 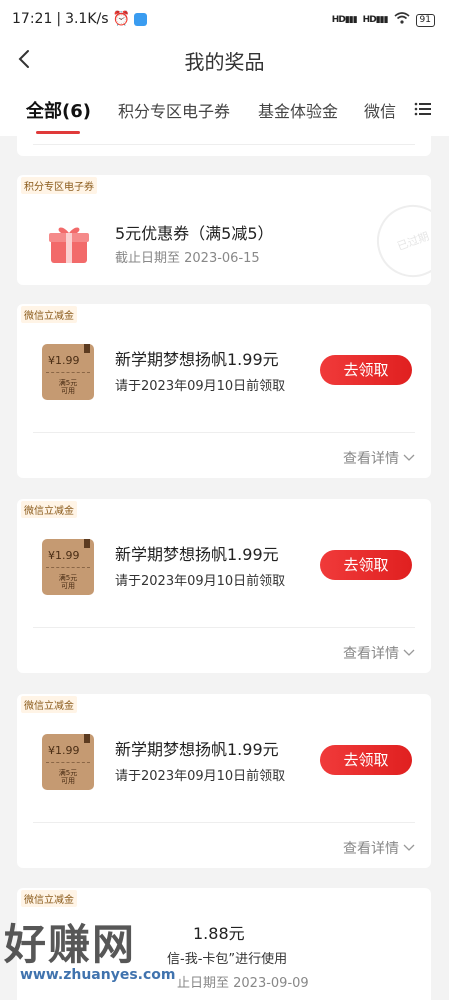 I want to click on category-label: 积分专区电子券, so click(x=59, y=185).